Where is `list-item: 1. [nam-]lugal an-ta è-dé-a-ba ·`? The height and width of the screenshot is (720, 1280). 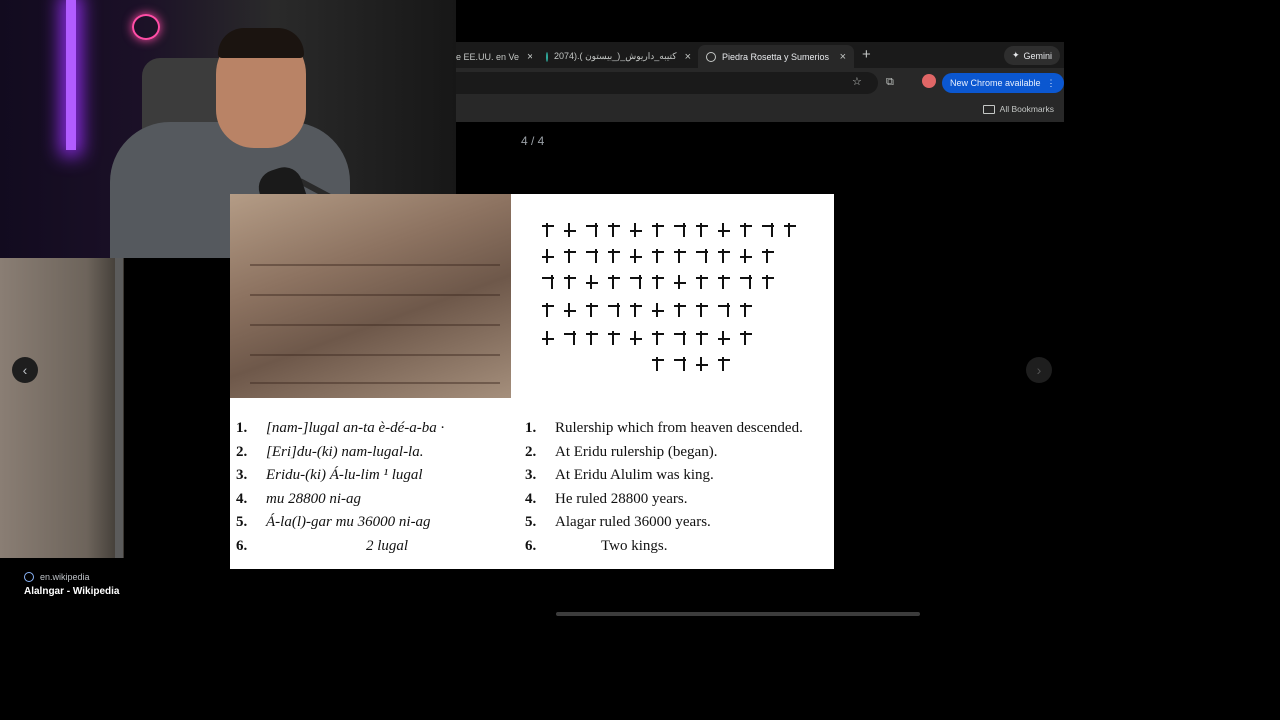
list-item: 1. [nam-]lugal an-ta è-dé-a-ba · is located at coordinates (375, 432).